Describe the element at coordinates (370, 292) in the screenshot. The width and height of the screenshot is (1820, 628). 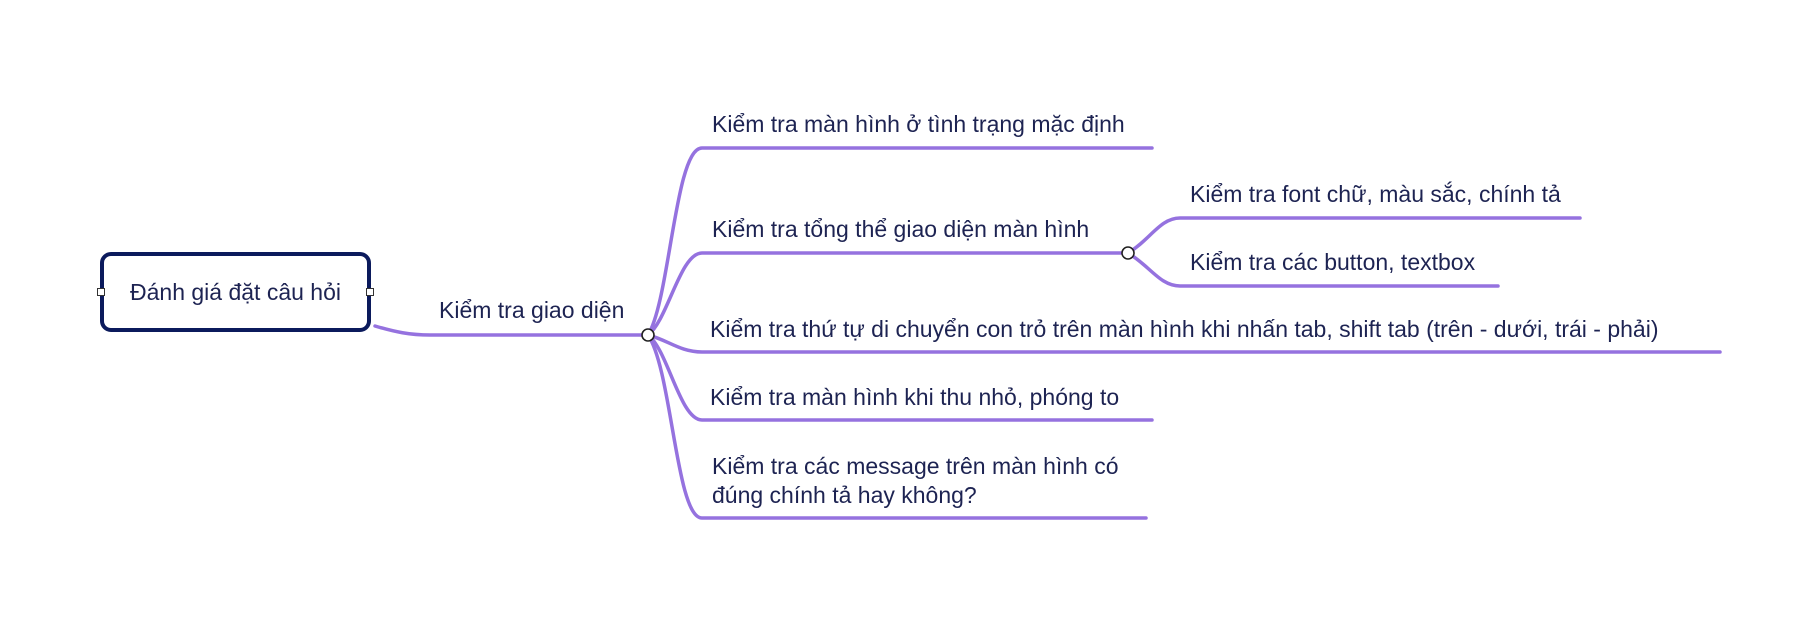
I see `root-right-resize-handle` at that location.